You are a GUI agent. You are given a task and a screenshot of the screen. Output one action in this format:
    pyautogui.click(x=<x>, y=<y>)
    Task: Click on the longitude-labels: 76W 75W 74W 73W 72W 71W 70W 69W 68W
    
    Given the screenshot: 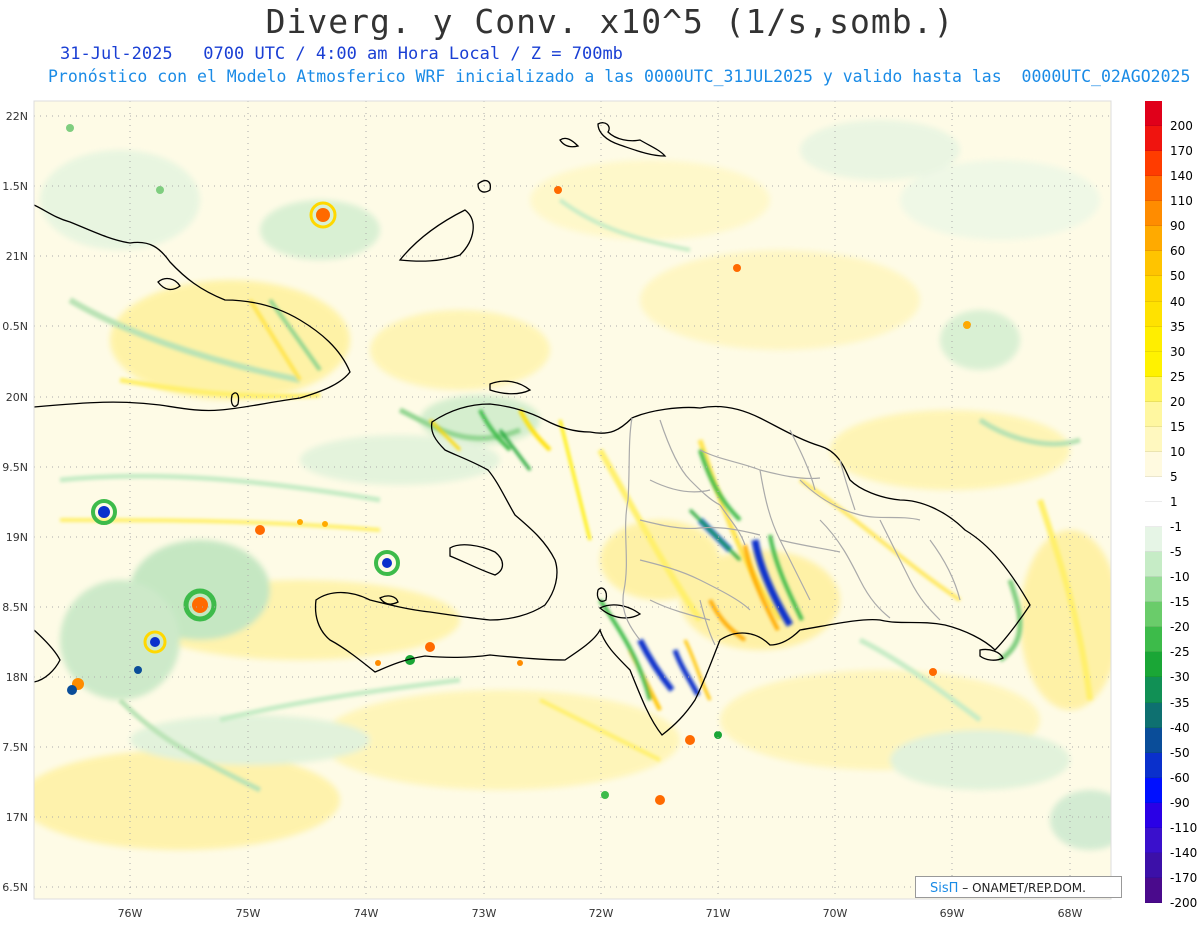 What is the action you would take?
    pyautogui.click(x=600, y=913)
    